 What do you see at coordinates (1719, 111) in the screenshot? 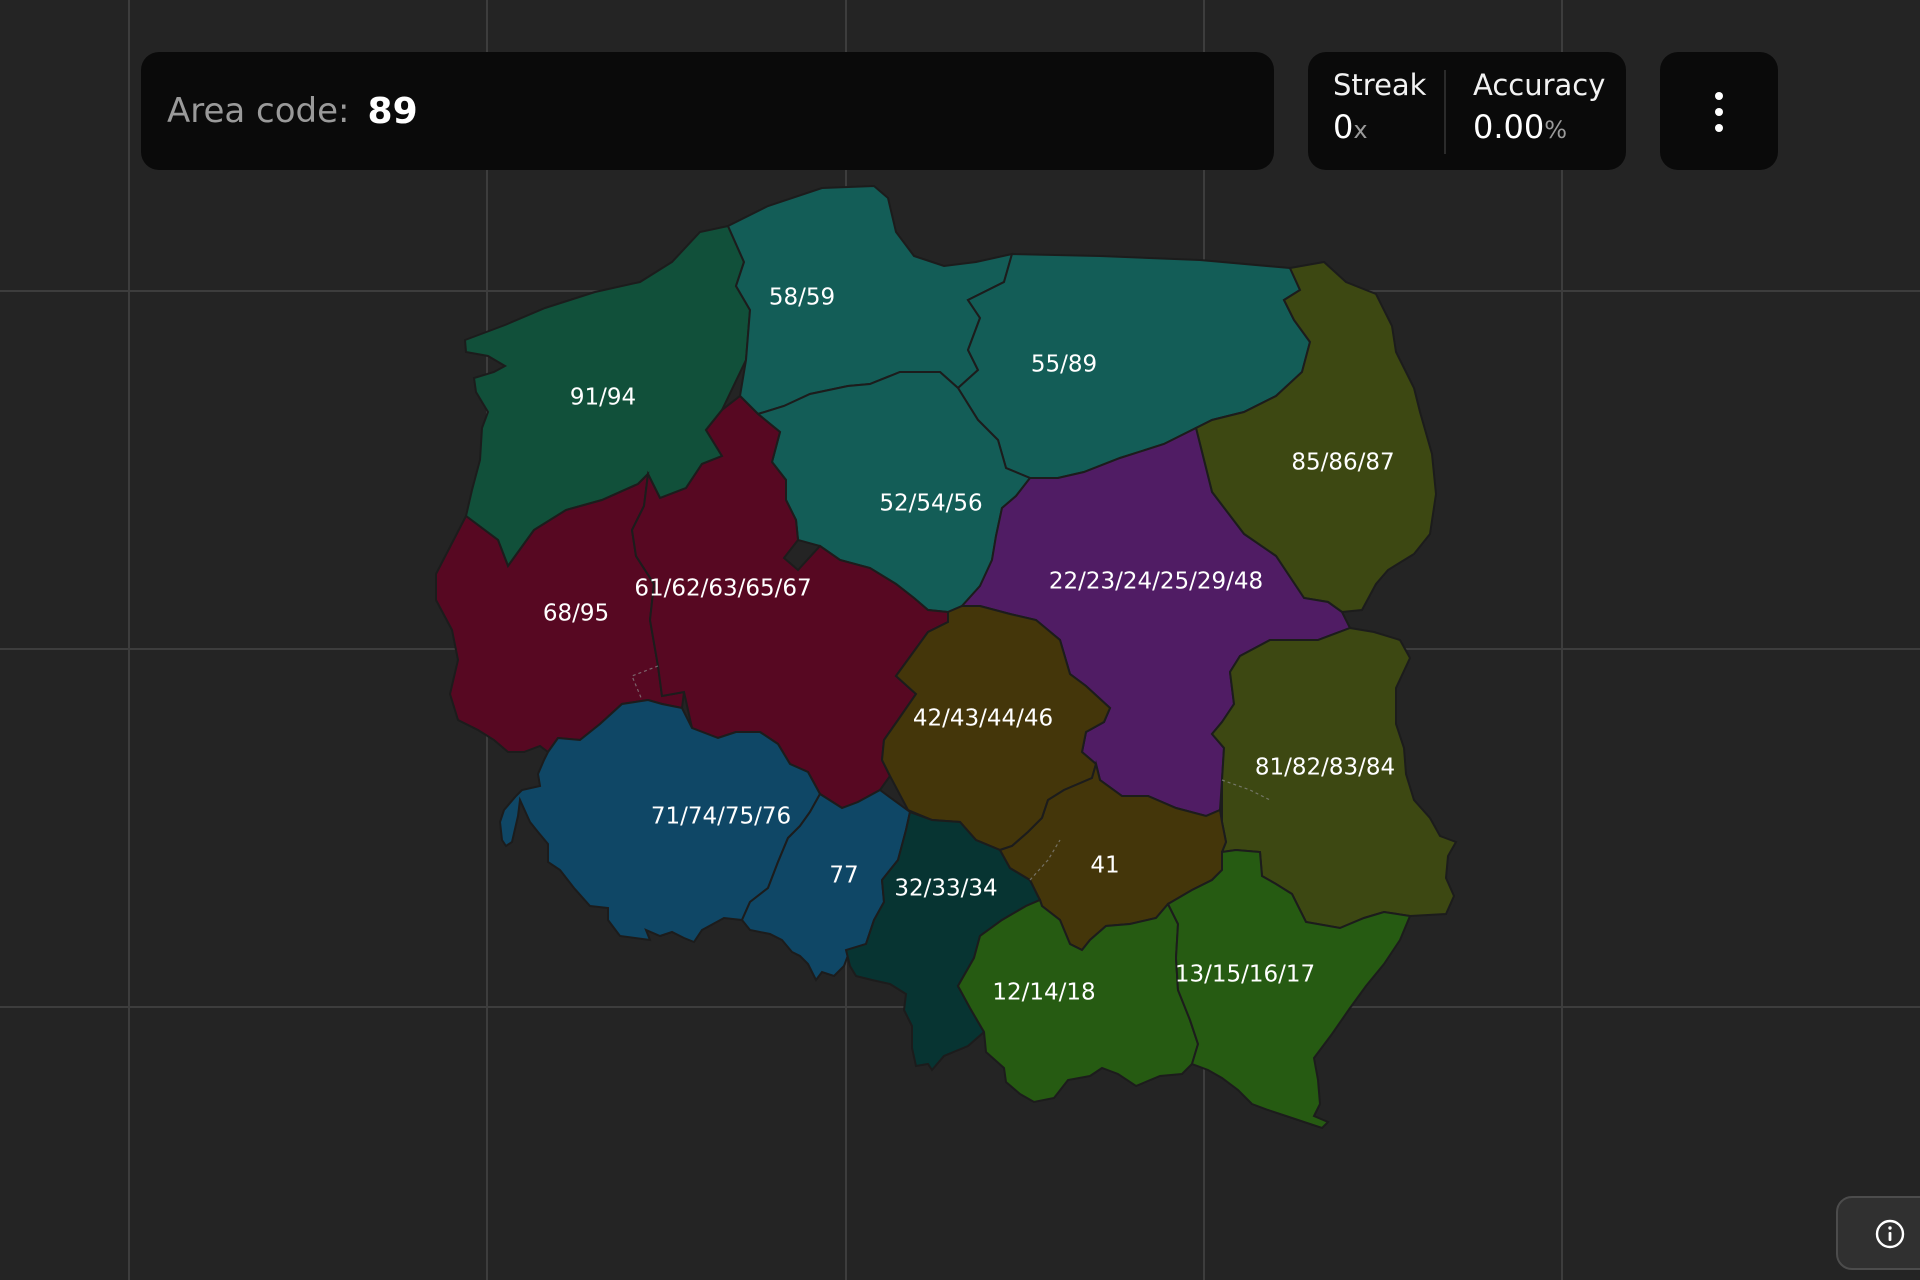
I see `menu-button` at bounding box center [1719, 111].